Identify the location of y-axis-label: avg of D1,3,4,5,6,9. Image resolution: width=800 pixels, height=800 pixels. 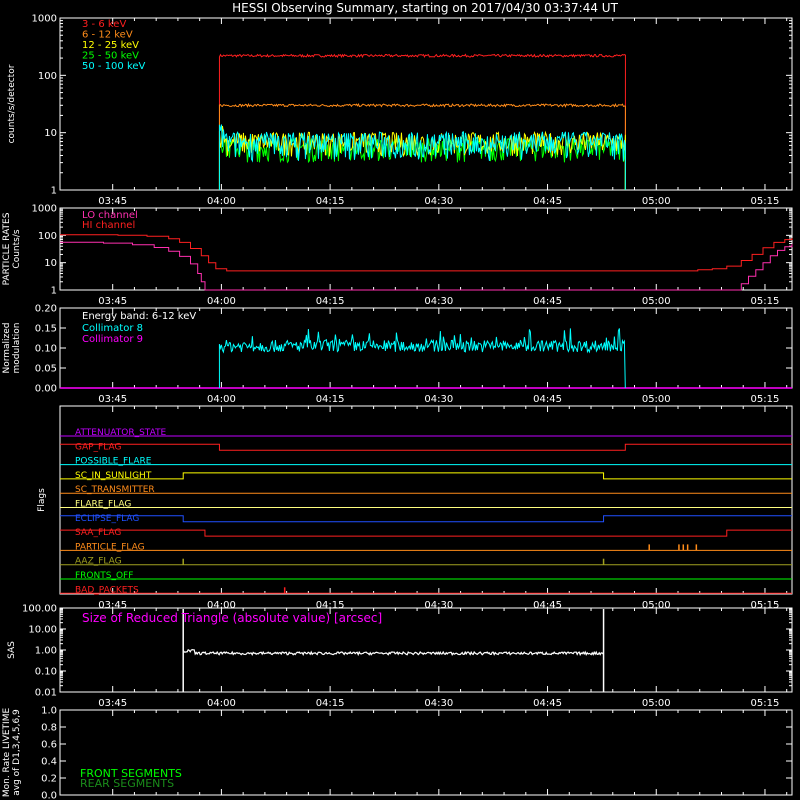
(17, 752).